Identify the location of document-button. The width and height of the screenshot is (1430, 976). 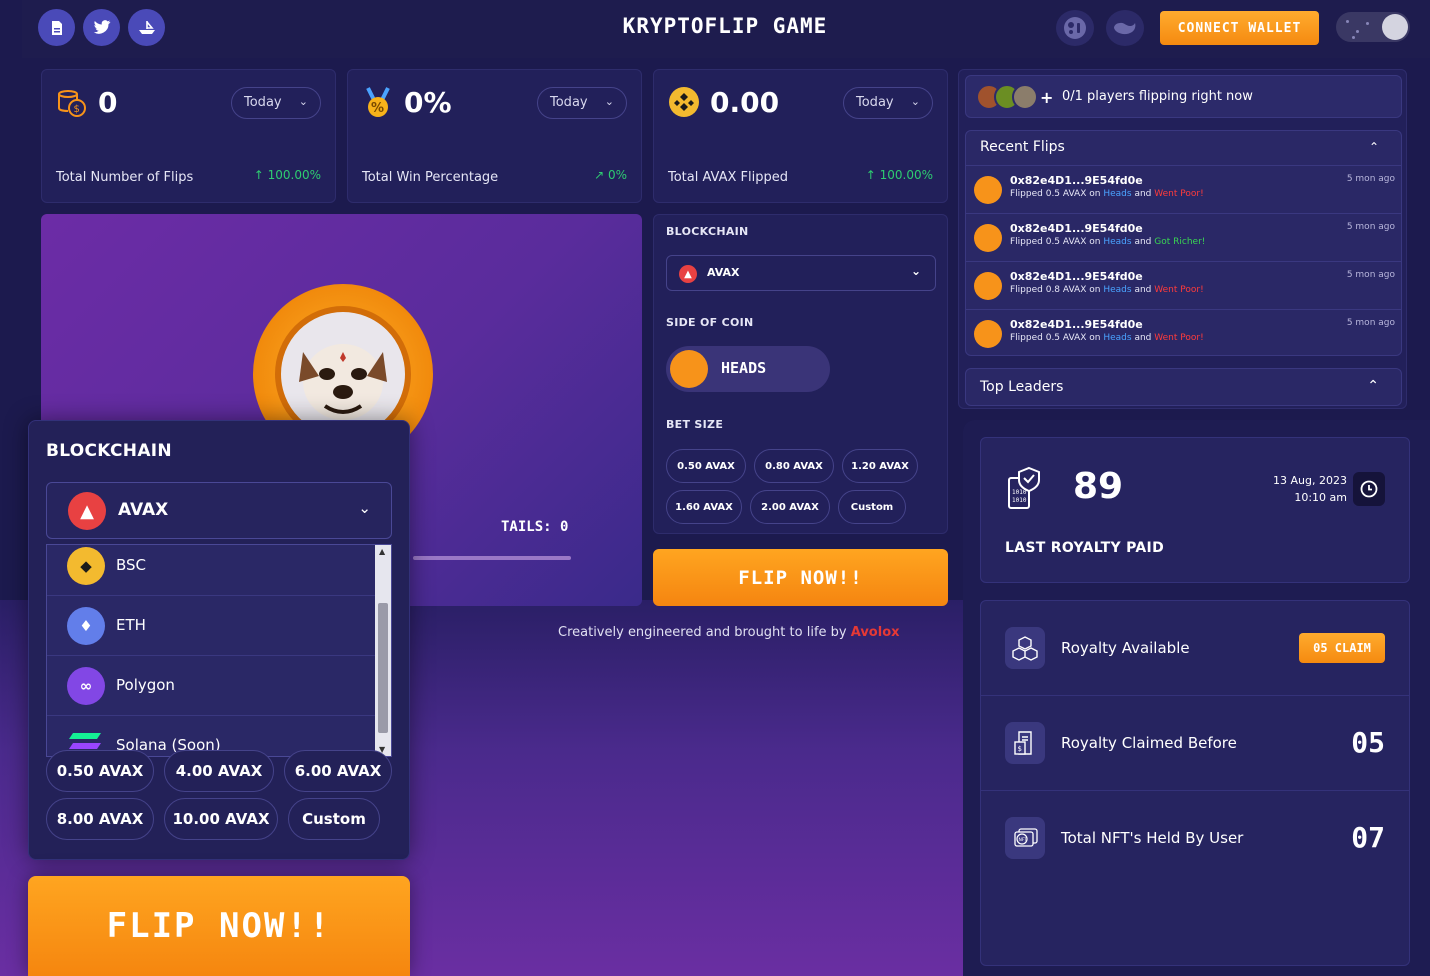
(56, 27).